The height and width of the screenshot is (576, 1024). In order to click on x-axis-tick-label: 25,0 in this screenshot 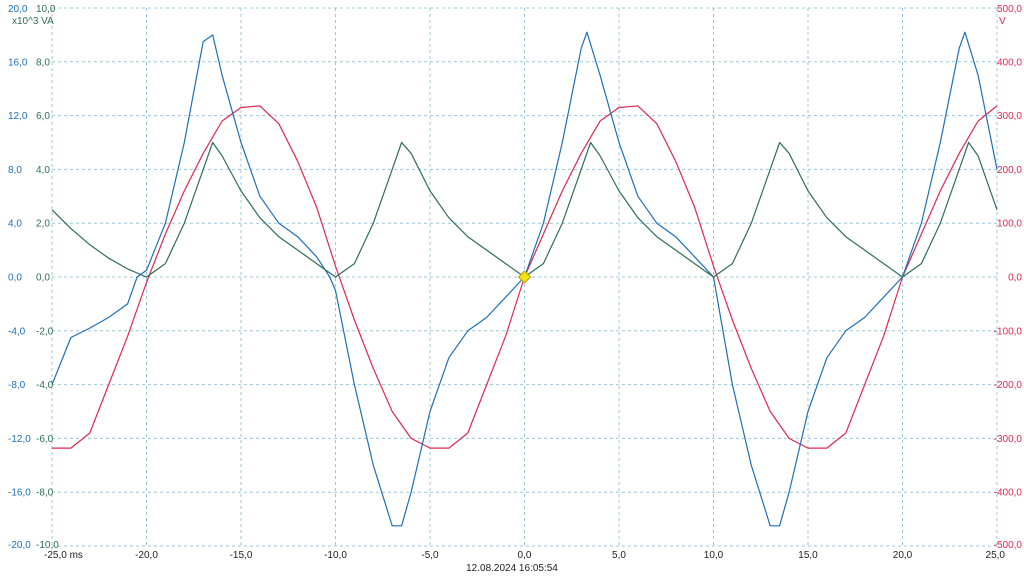, I will do `click(996, 555)`.